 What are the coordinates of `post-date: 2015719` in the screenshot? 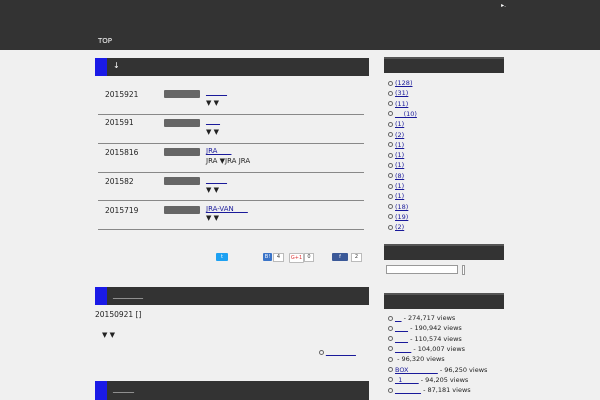 It's located at (122, 210).